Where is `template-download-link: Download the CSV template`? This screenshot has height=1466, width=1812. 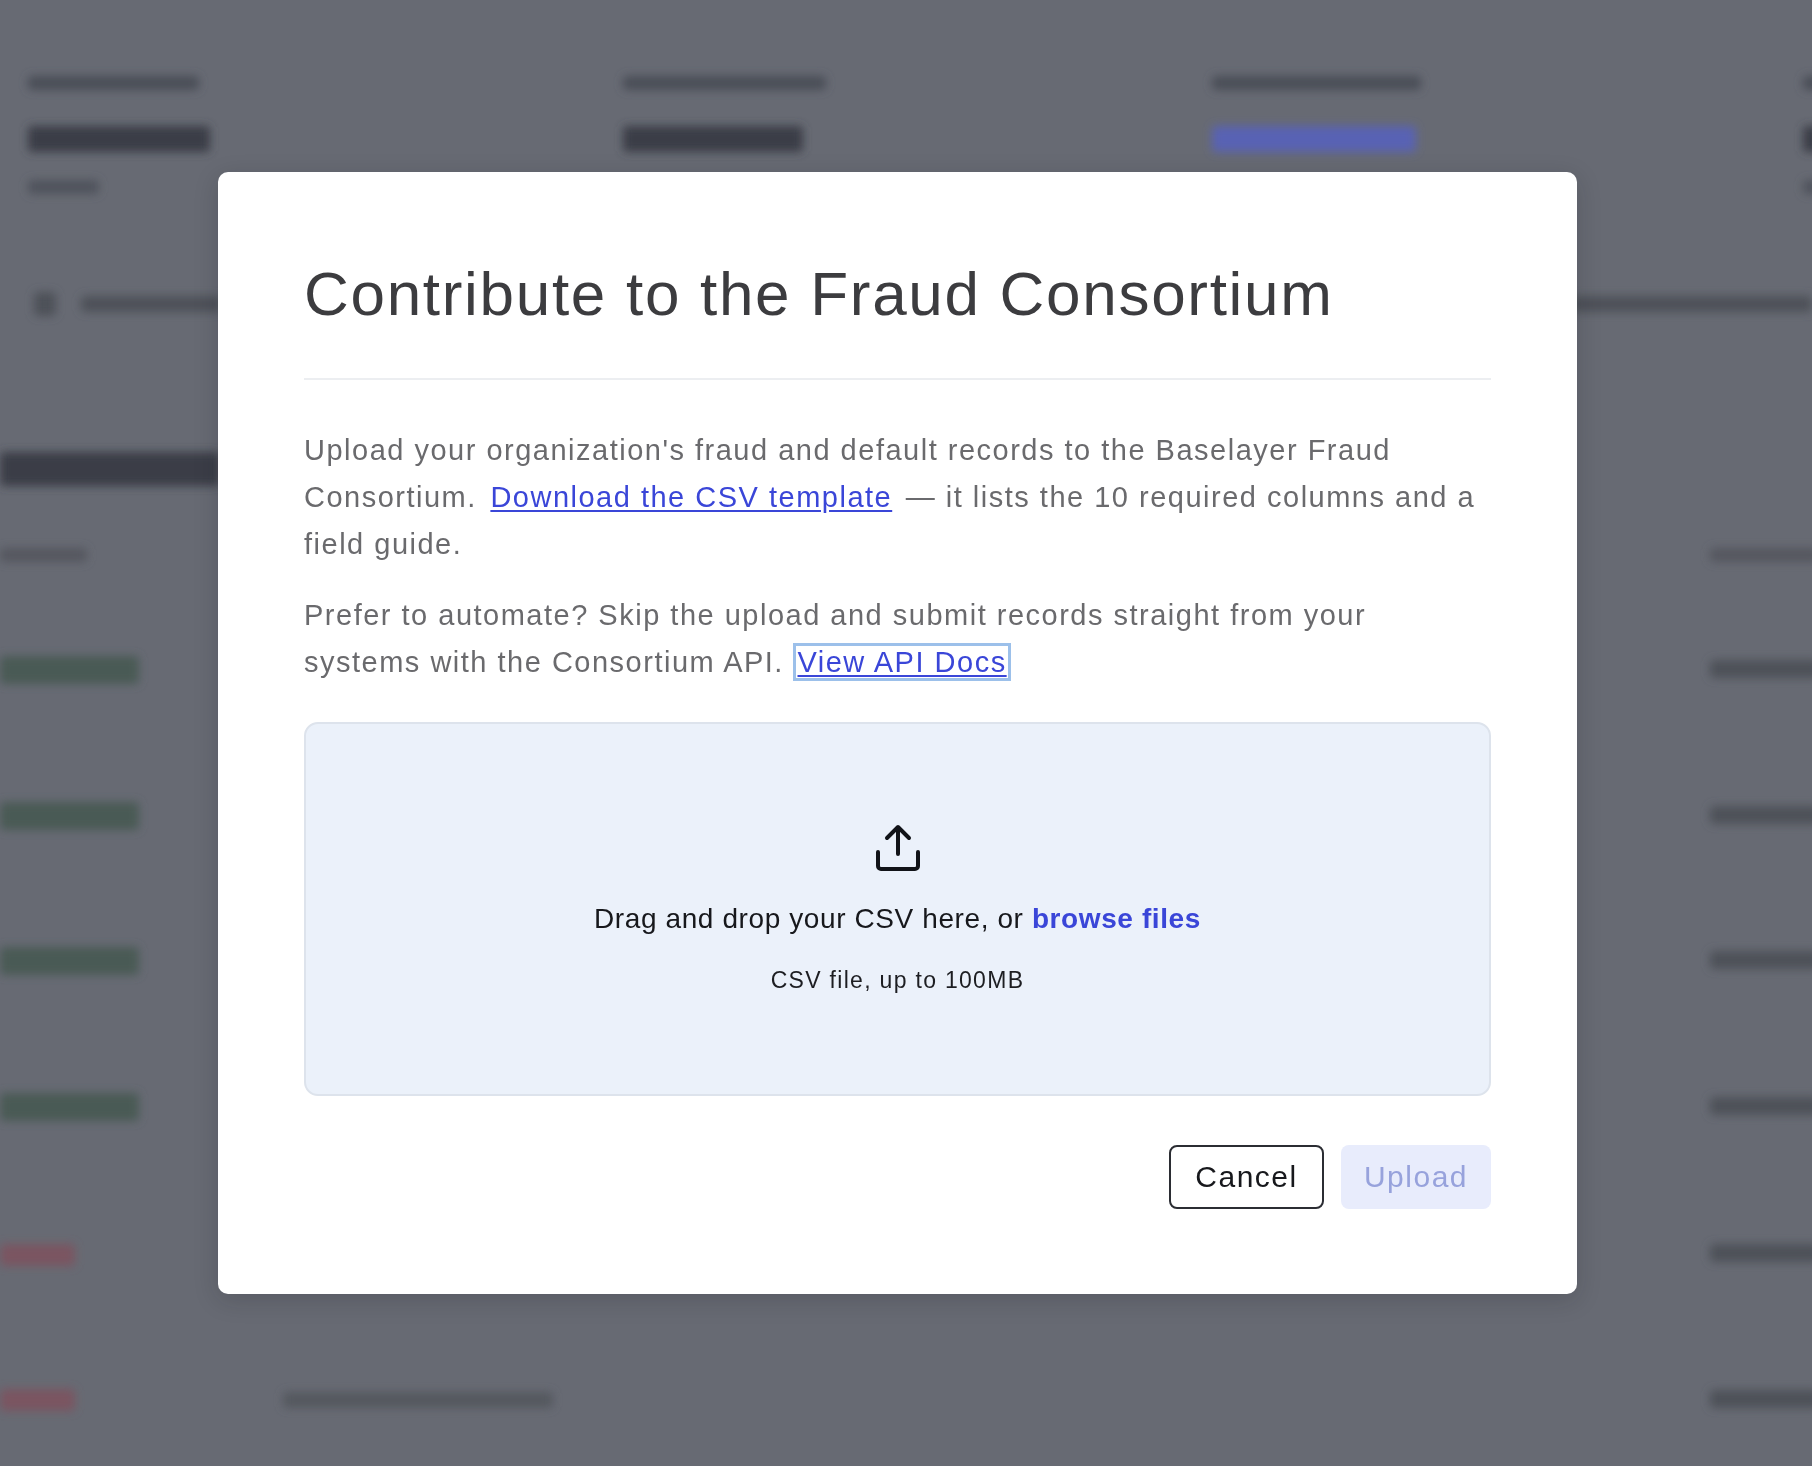
template-download-link: Download the CSV template is located at coordinates (691, 497).